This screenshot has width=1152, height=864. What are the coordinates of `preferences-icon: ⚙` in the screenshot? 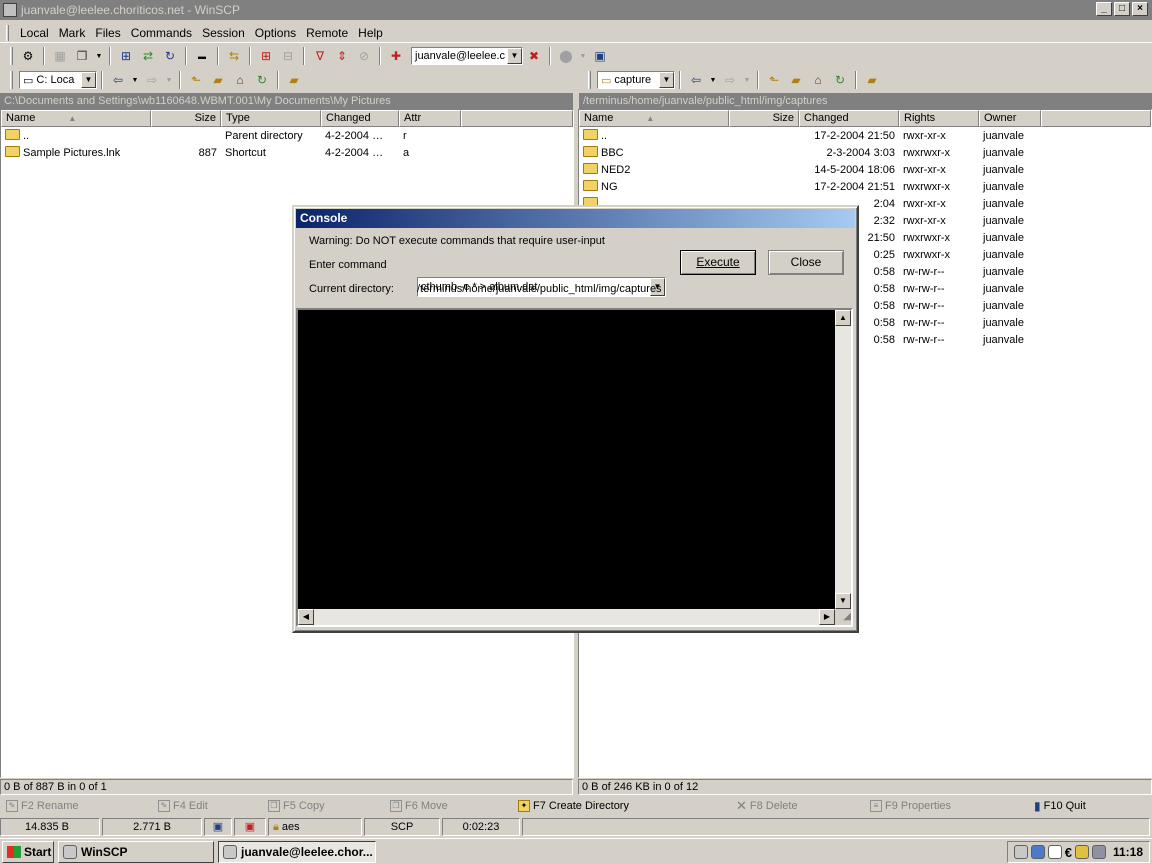 It's located at (28, 56).